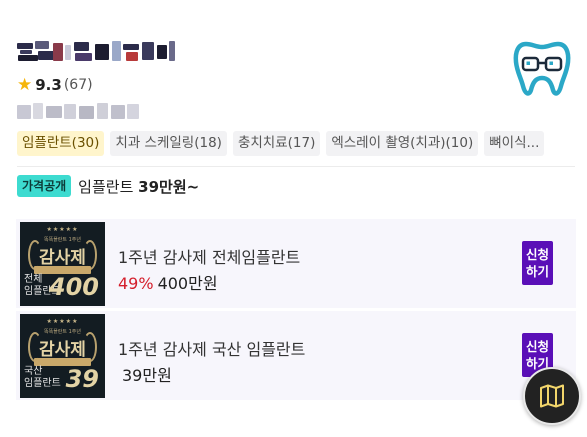 The height and width of the screenshot is (437, 587). What do you see at coordinates (169, 186) in the screenshot?
I see `price-summary-amount: 39만원~` at bounding box center [169, 186].